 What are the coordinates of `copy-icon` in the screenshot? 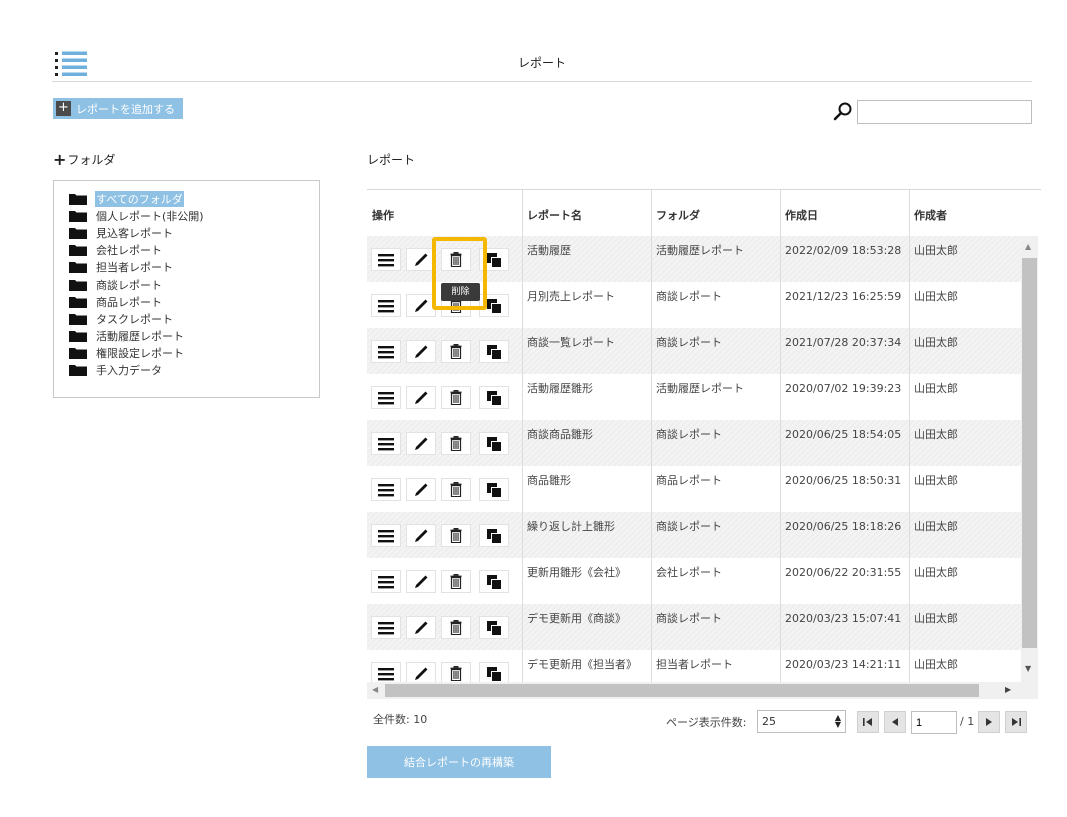 It's located at (494, 674).